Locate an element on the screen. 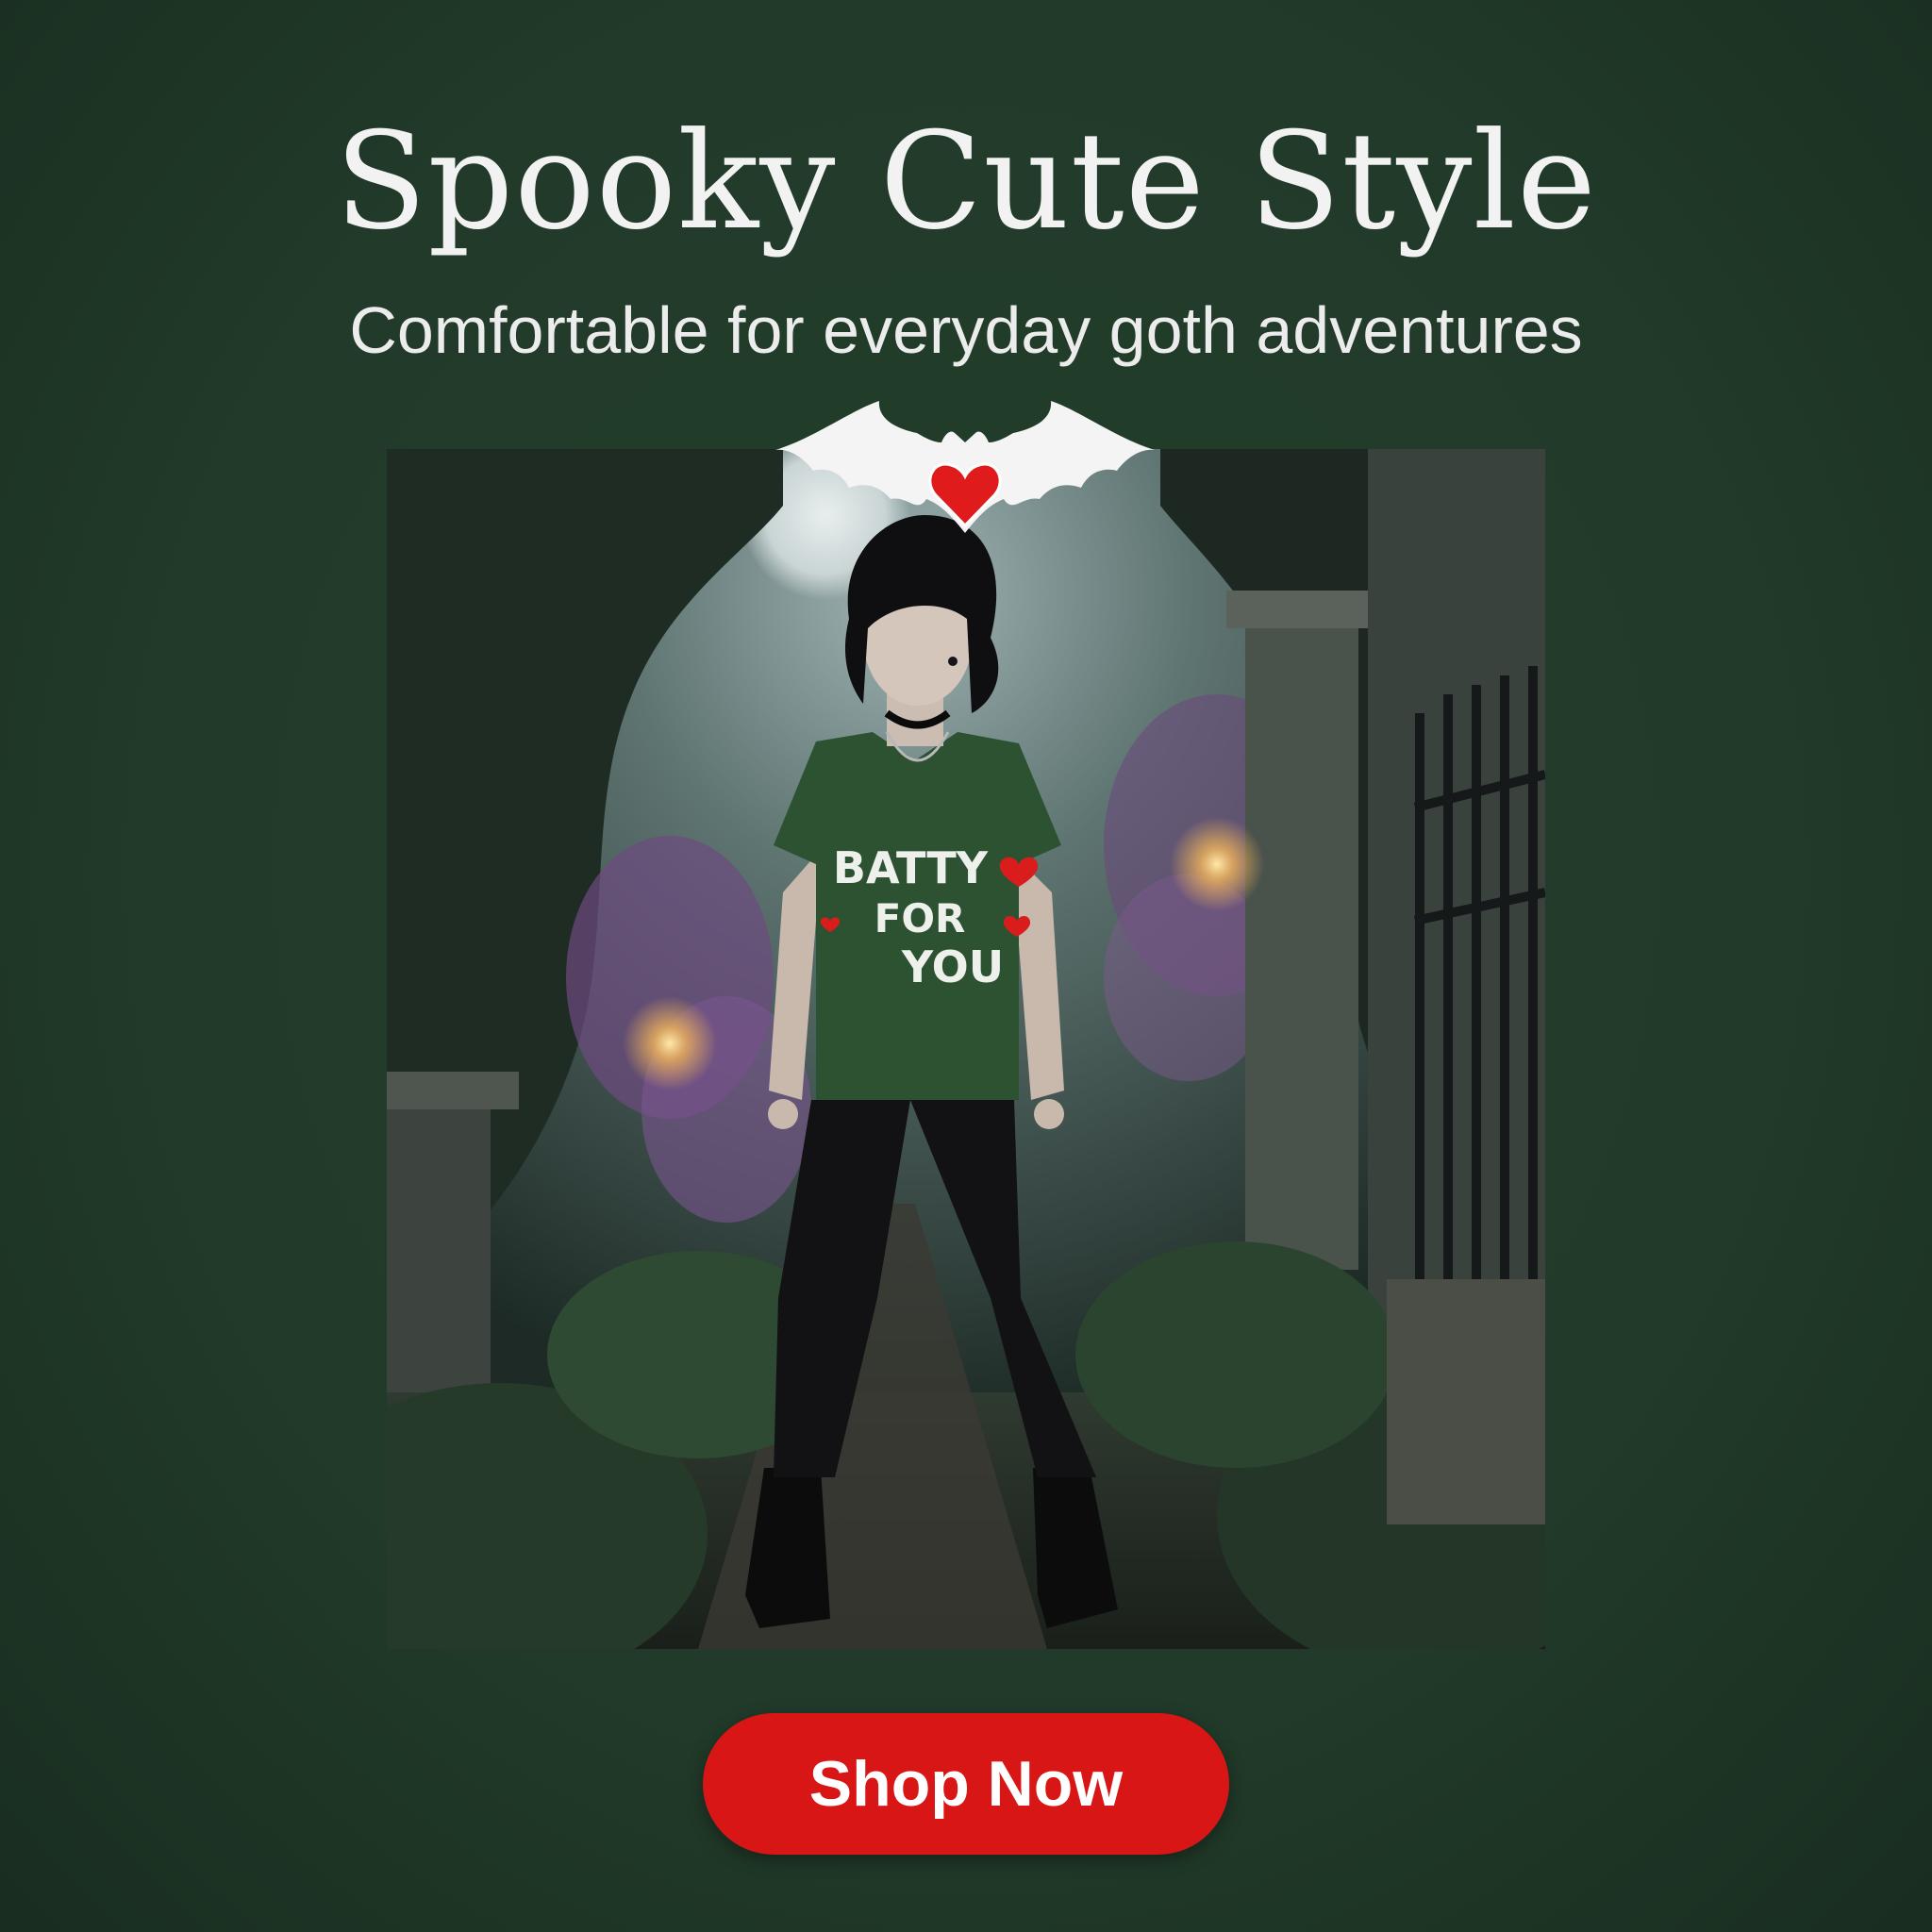 The image size is (1932, 1932). shirt-text-batty: BATTY is located at coordinates (911, 867).